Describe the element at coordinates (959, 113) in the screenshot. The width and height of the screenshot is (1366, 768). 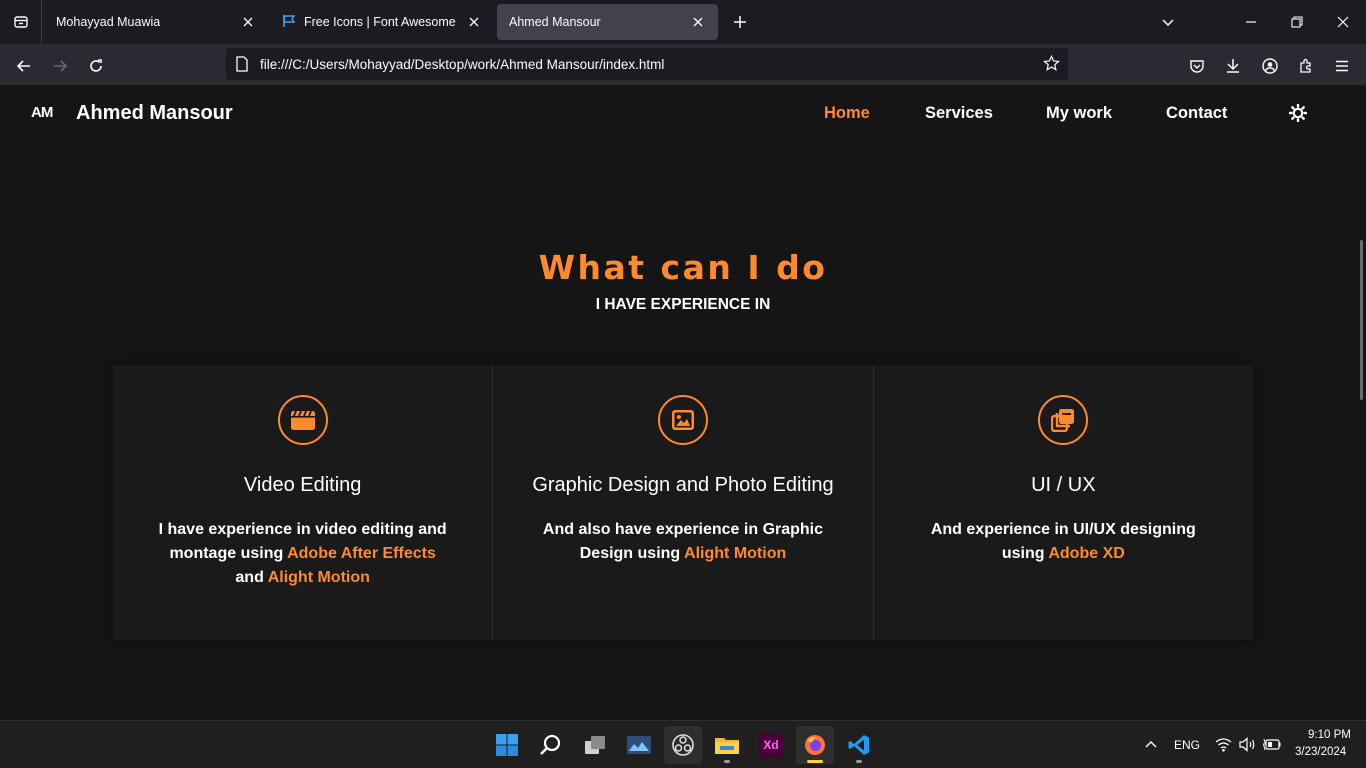
I see `nav-services: Services` at that location.